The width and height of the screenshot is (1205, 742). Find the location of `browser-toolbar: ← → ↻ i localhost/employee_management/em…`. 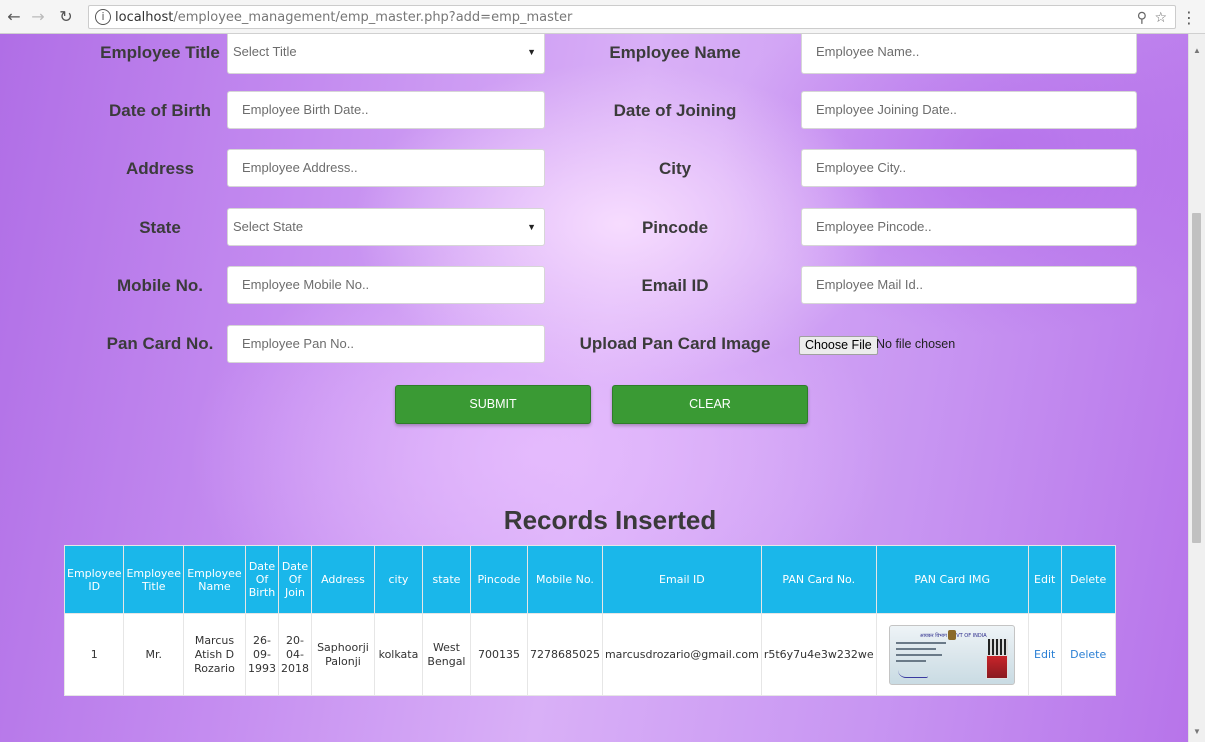

browser-toolbar: ← → ↻ i localhost/employee_management/em… is located at coordinates (602, 17).